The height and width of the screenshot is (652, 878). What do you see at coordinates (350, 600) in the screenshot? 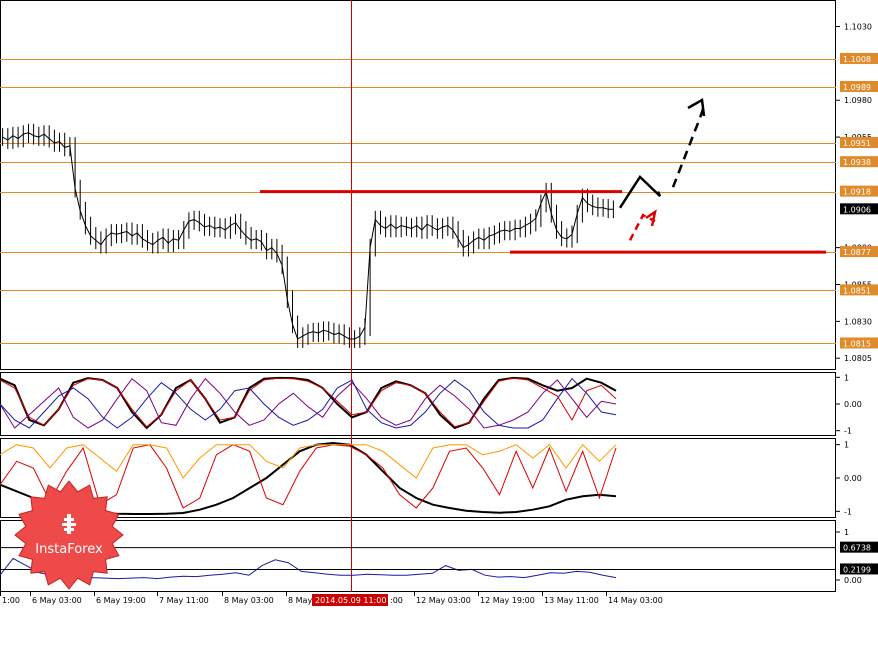
I see `time-badge-label: 2014.05.09 11:00` at bounding box center [350, 600].